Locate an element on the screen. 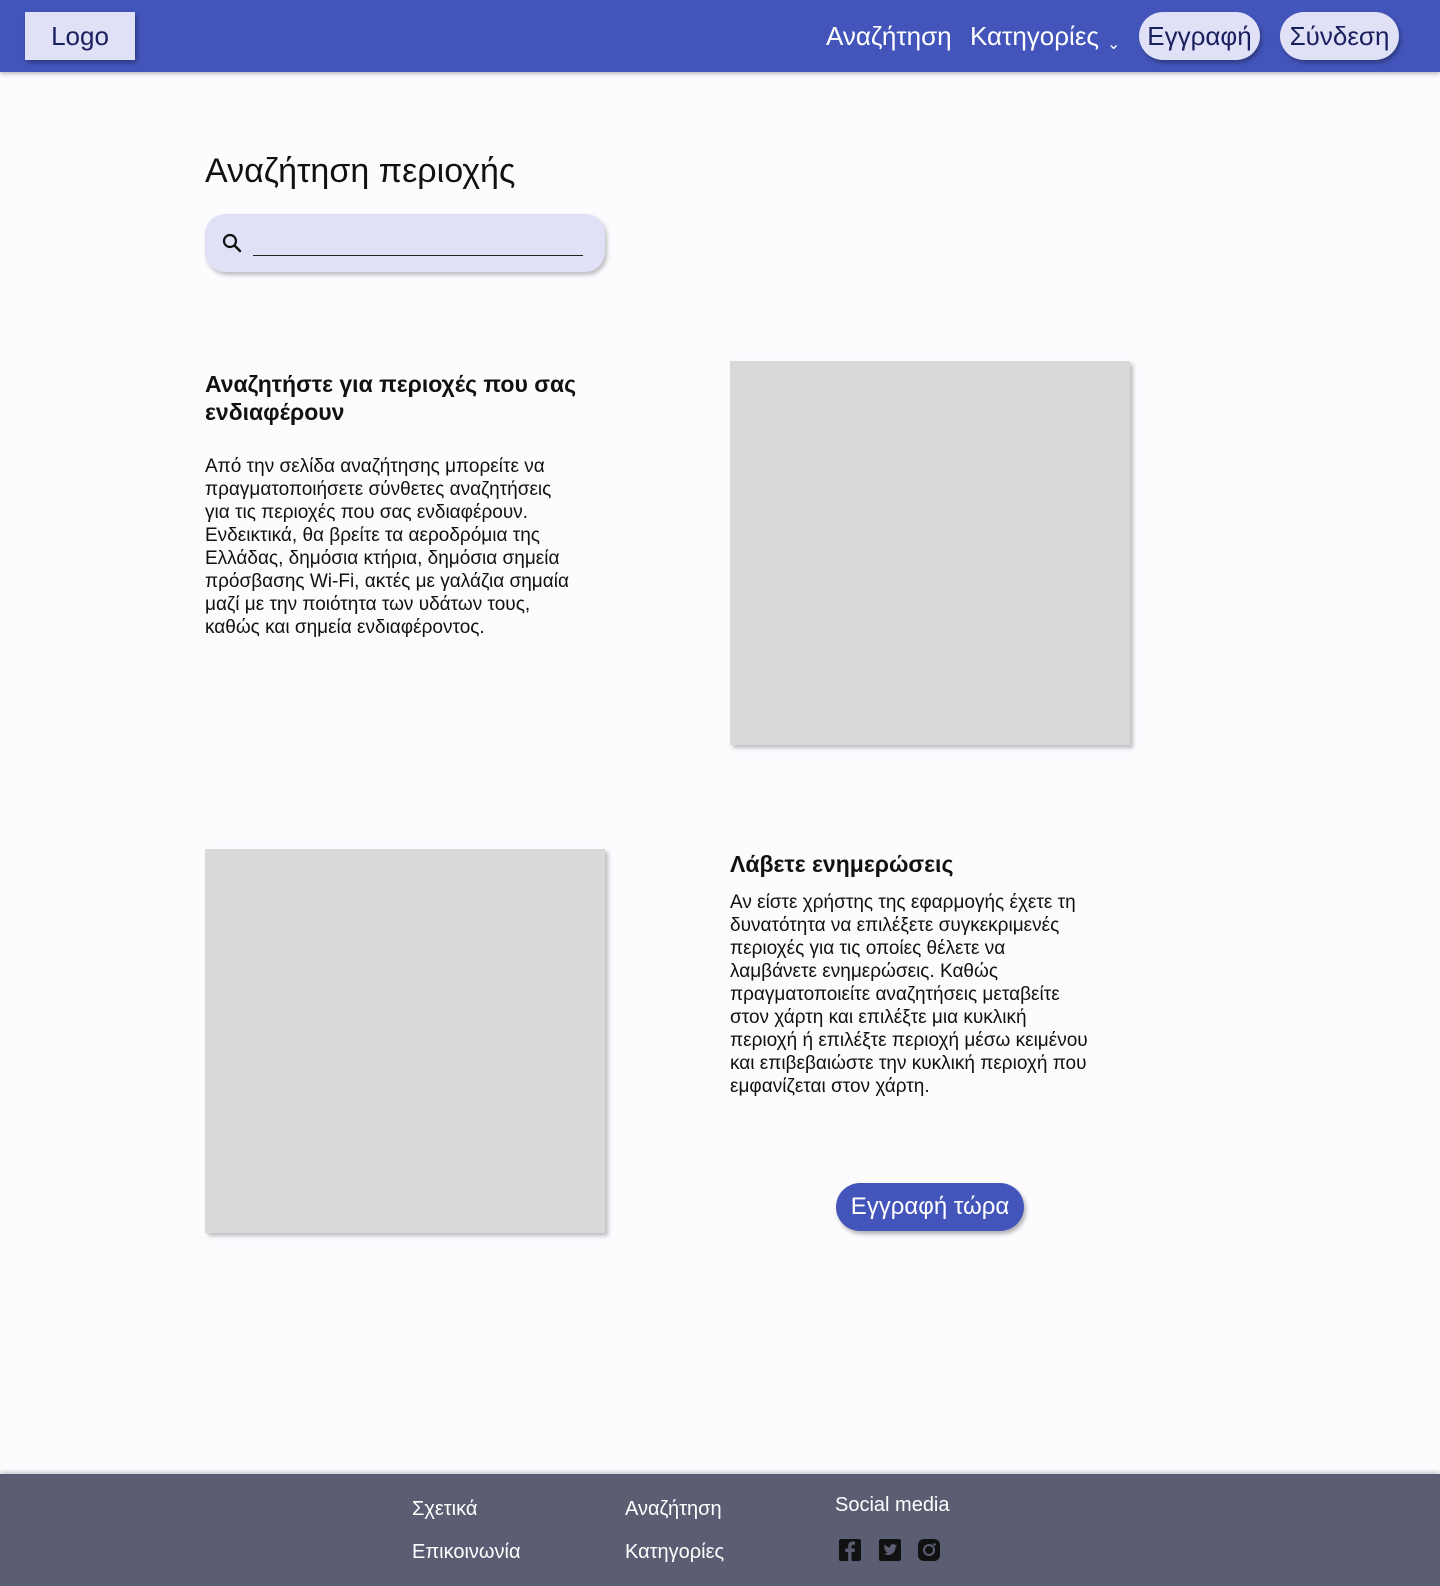 This screenshot has width=1440, height=1586. text-line: Από την σελίδα αναζήτησης μπορείτε να is located at coordinates (375, 466).